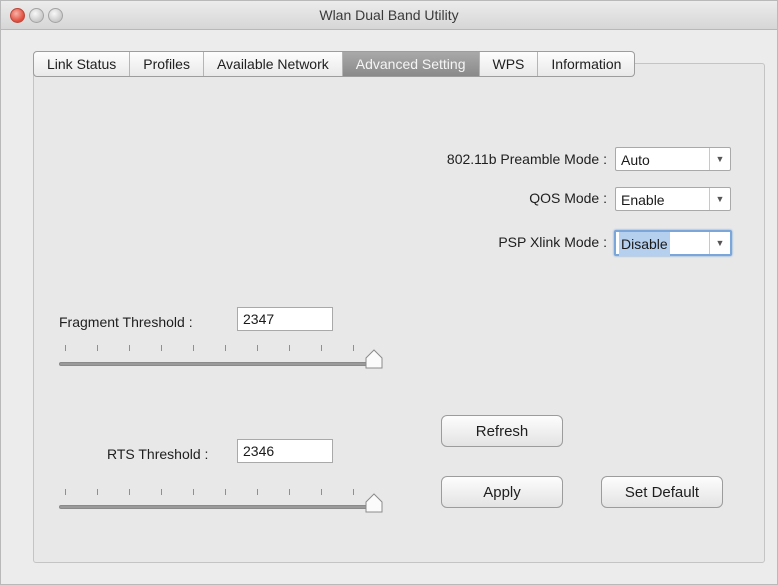 The width and height of the screenshot is (778, 585). What do you see at coordinates (586, 64) in the screenshot?
I see `tab-information: Information` at bounding box center [586, 64].